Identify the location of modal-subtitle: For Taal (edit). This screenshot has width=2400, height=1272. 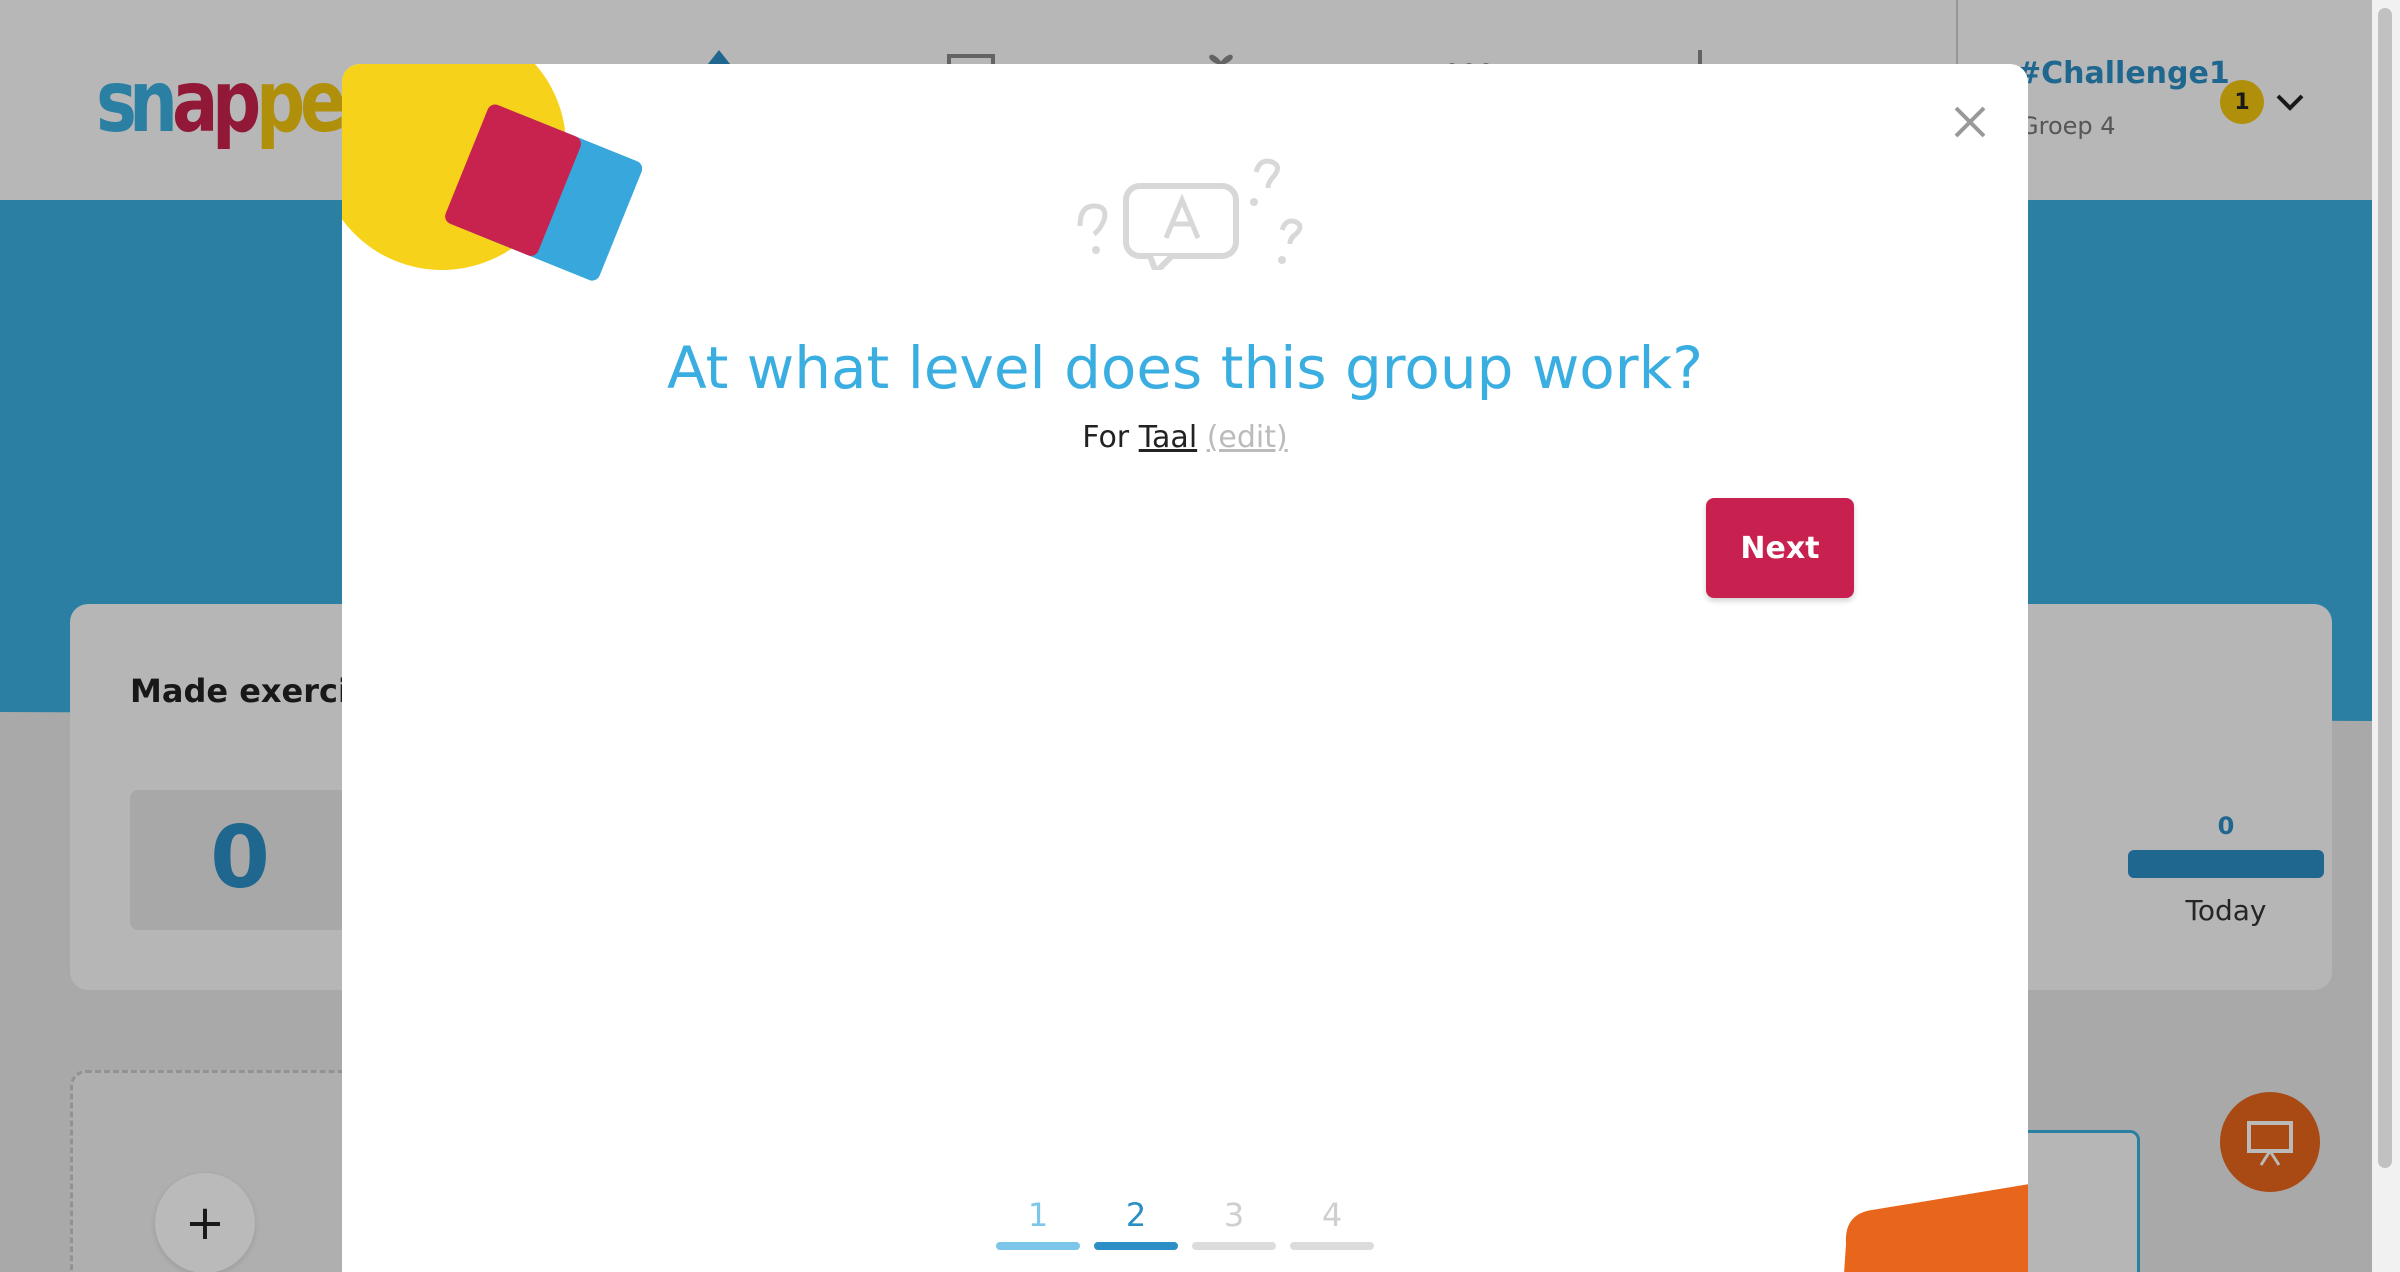
(1185, 437).